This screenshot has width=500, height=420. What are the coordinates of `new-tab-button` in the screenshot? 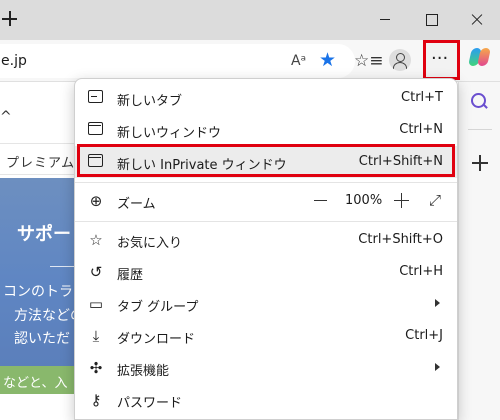 It's located at (12, 19).